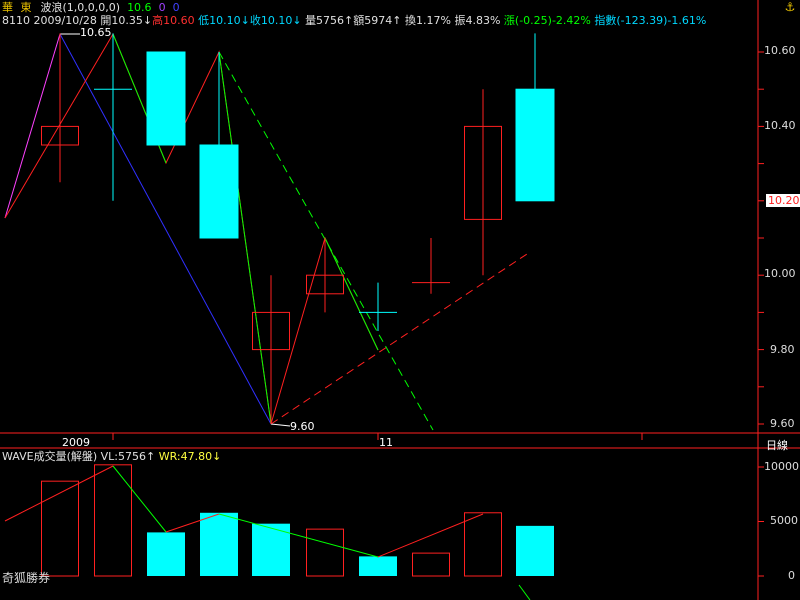  What do you see at coordinates (782, 423) in the screenshot?
I see `price-tick-960: 9.60` at bounding box center [782, 423].